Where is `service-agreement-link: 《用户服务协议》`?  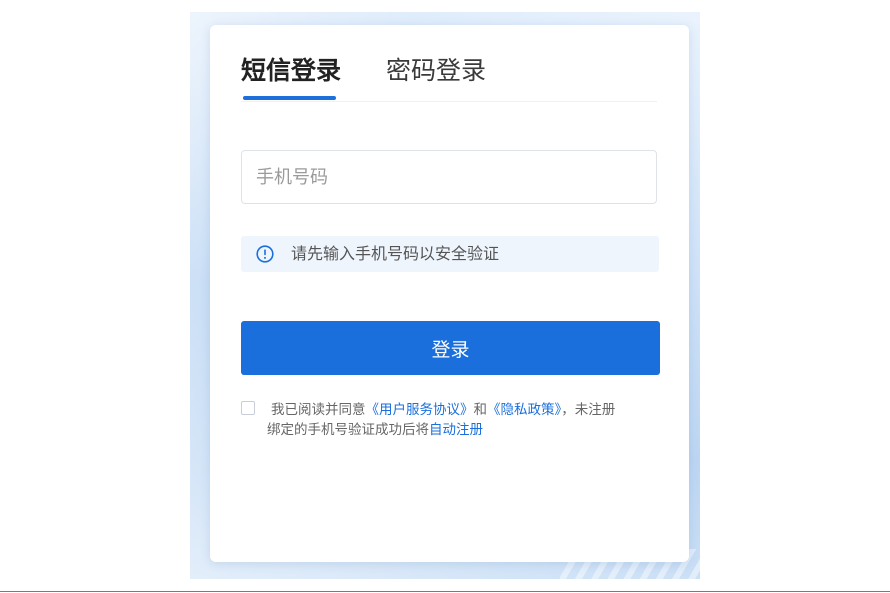
service-agreement-link: 《用户服务协议》 is located at coordinates (420, 410).